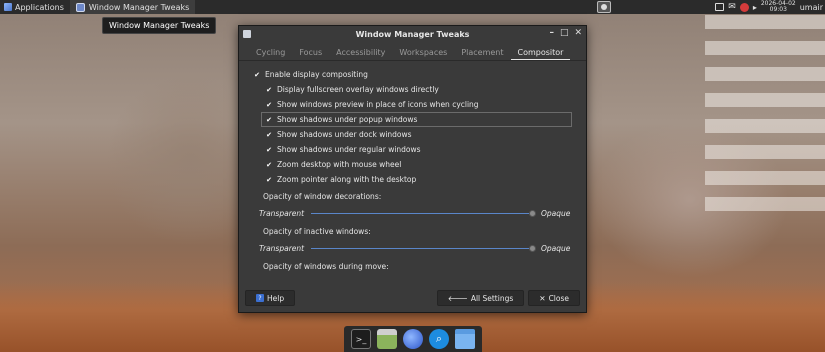 The height and width of the screenshot is (352, 825). I want to click on opacity-inactive-slider-row: Transparent Opaque, so click(412, 248).